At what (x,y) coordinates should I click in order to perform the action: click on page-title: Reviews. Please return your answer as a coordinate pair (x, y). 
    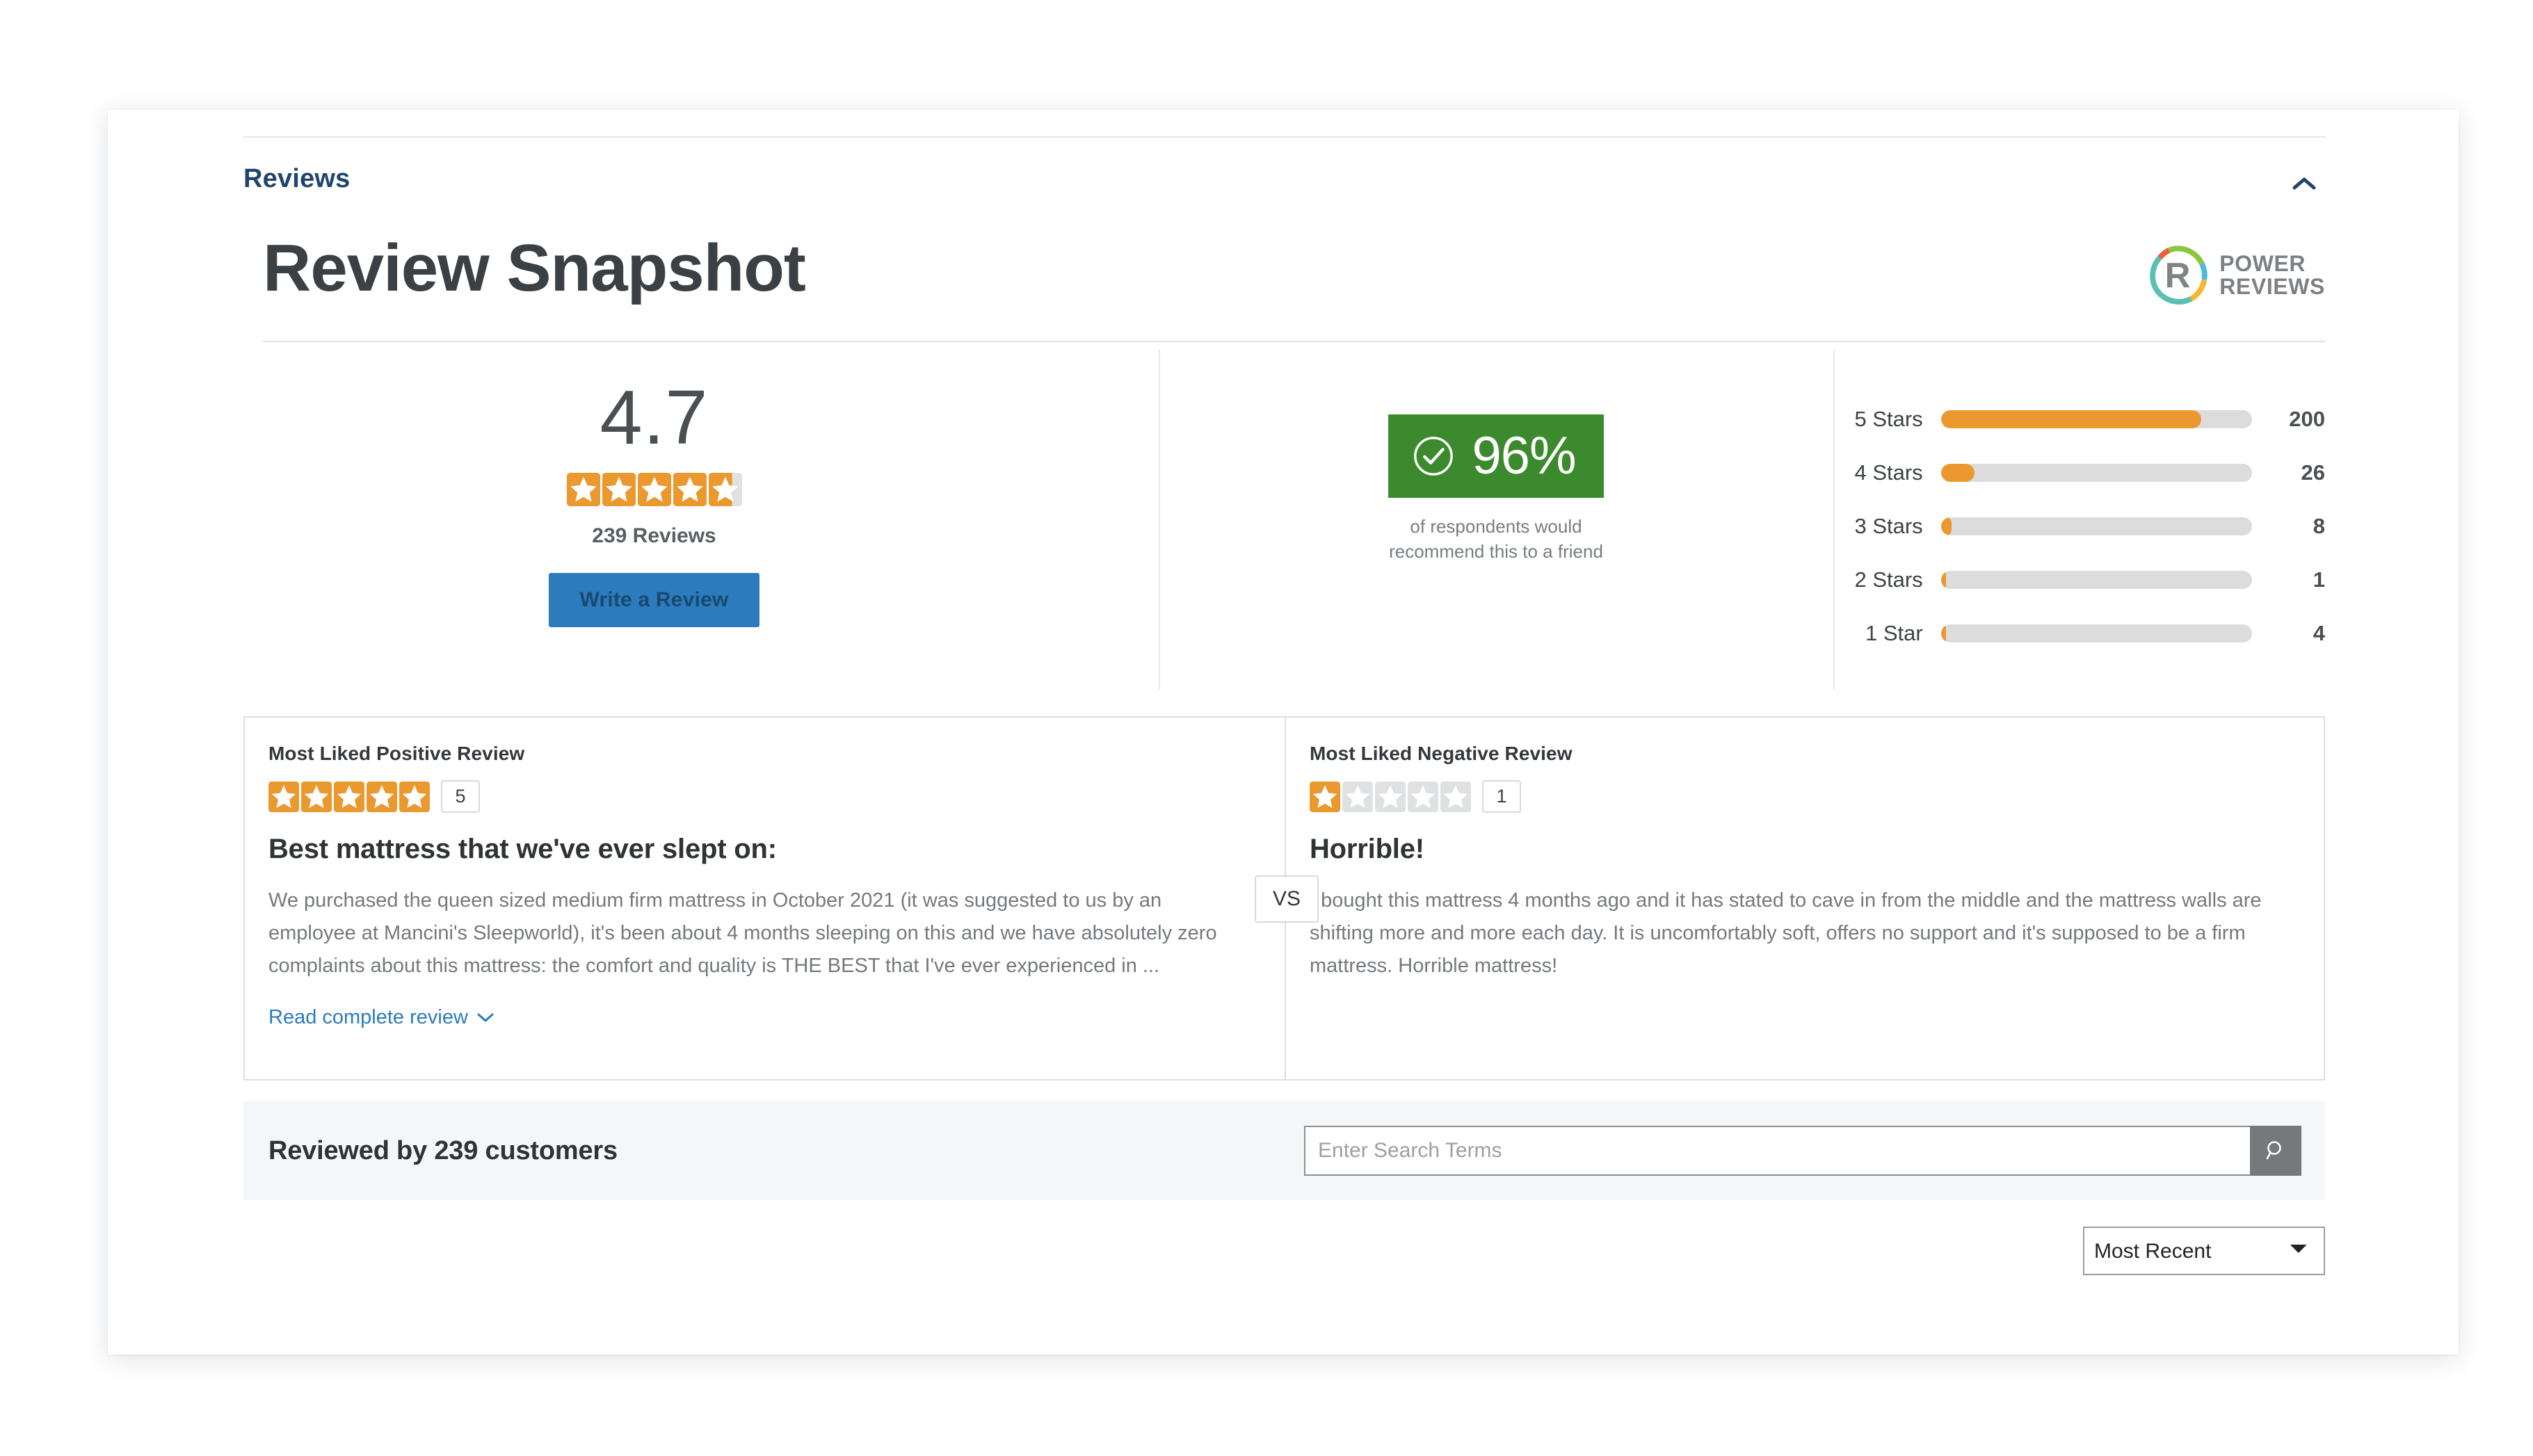
    Looking at the image, I should click on (297, 178).